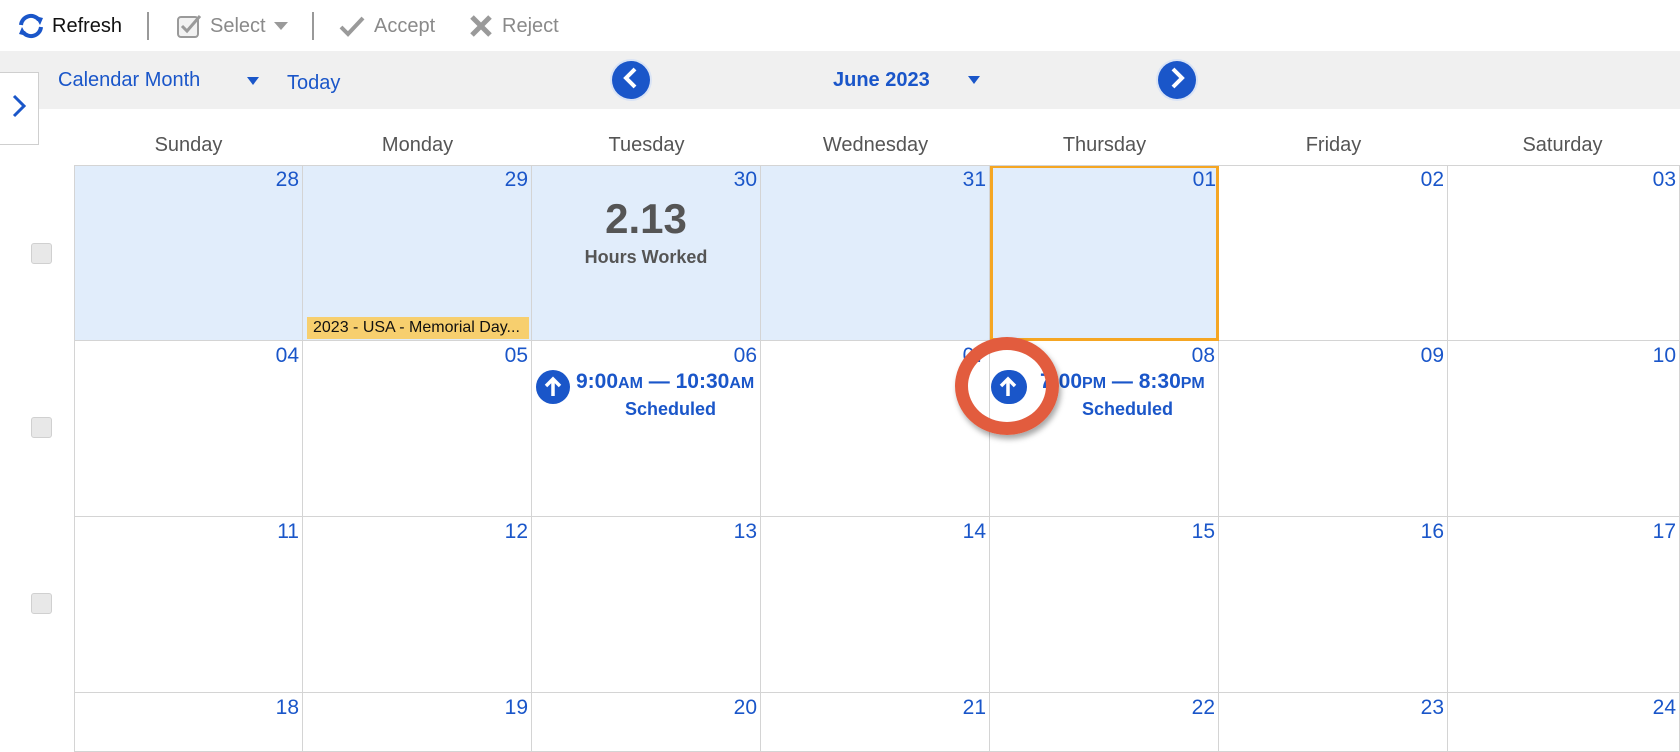  What do you see at coordinates (1333, 722) in the screenshot?
I see `day-cell: 23` at bounding box center [1333, 722].